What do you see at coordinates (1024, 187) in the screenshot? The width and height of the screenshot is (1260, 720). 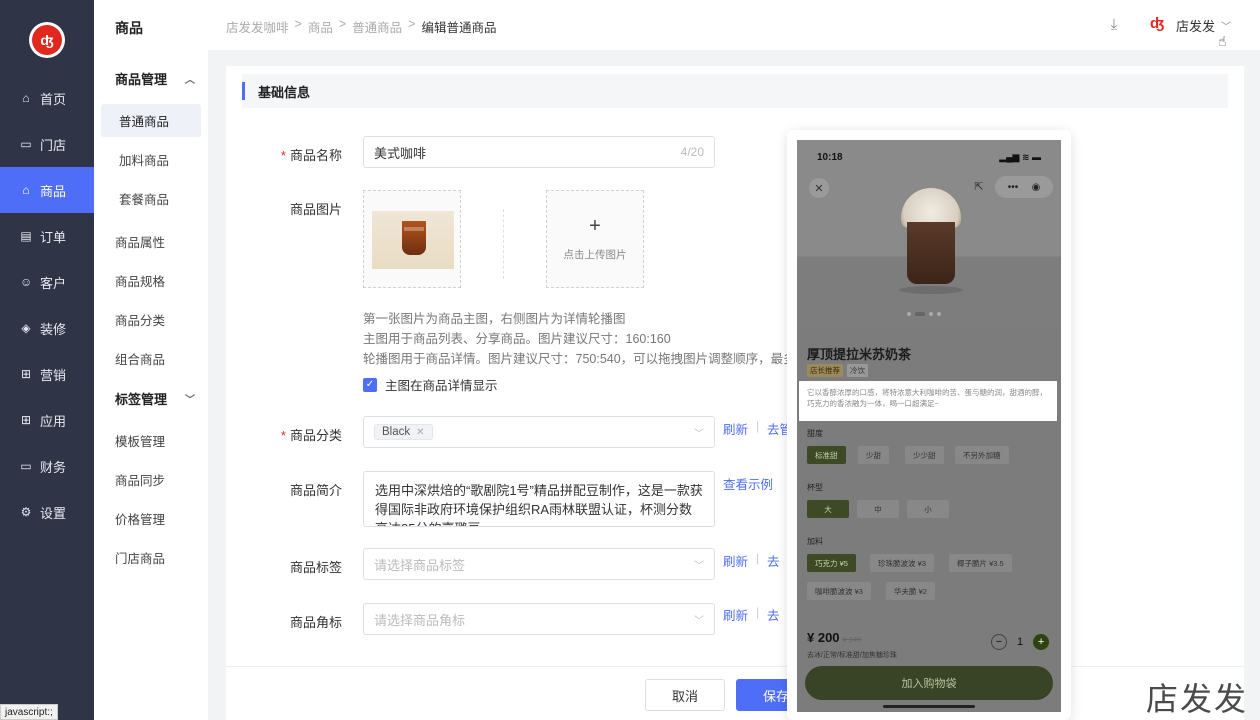 I see `mini-program-capsule: ••• ◉` at bounding box center [1024, 187].